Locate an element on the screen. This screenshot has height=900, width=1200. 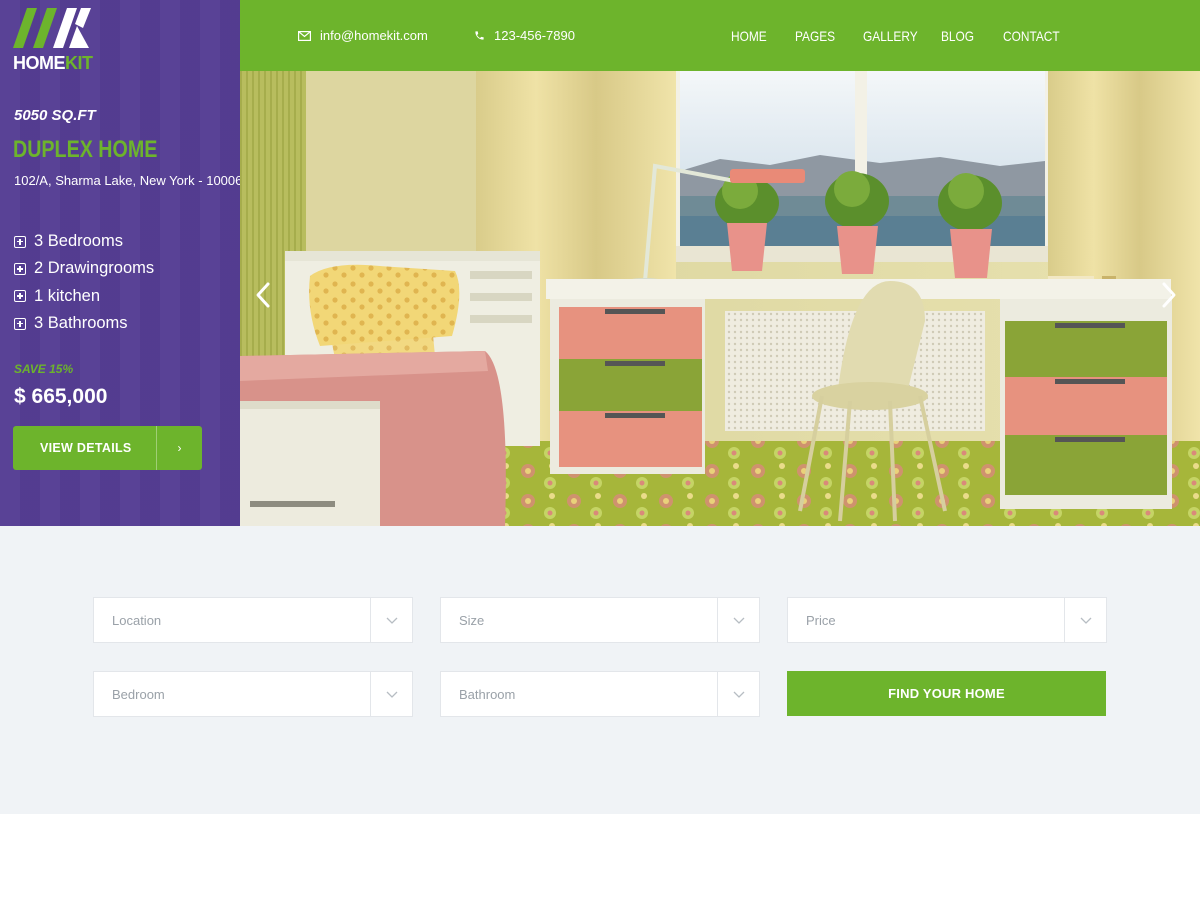
feature-label: 3 Bedrooms is located at coordinates (78, 241).